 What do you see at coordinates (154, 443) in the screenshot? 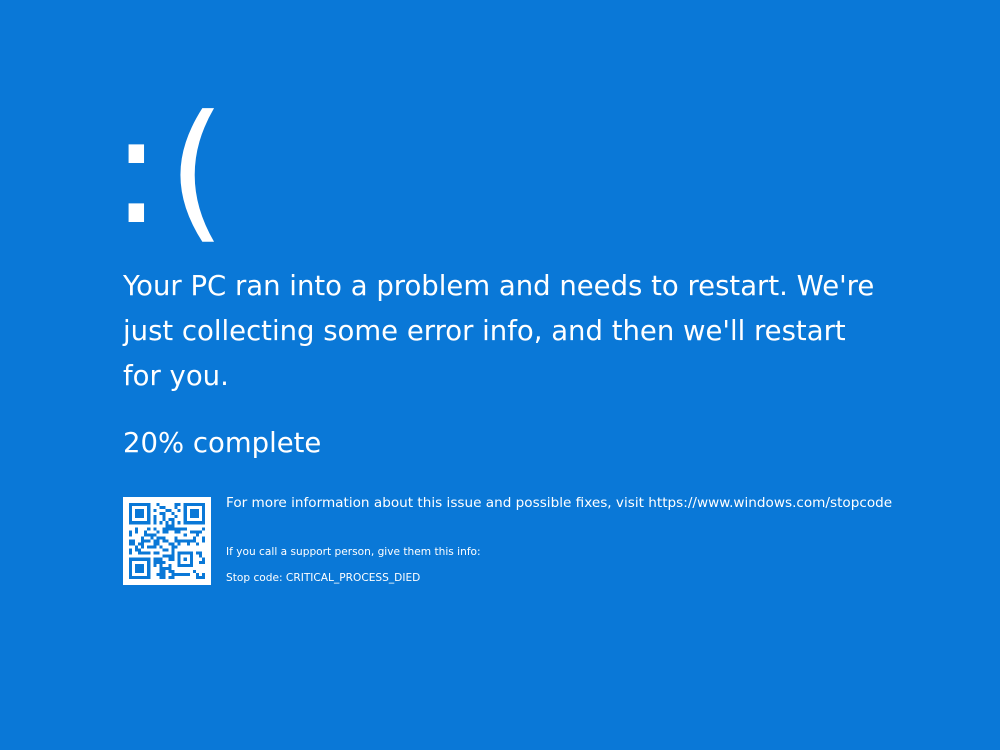
I see `progress-percent: 20%` at bounding box center [154, 443].